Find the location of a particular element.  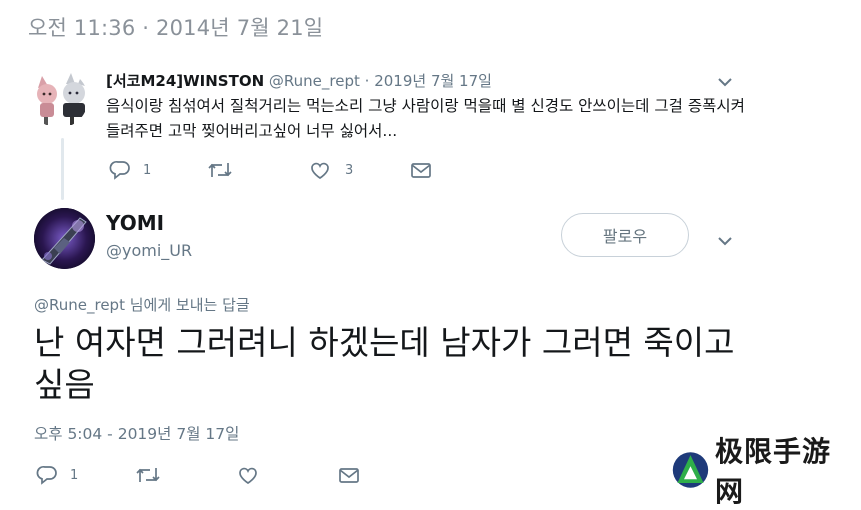

parent-like-count: 3 is located at coordinates (349, 170).